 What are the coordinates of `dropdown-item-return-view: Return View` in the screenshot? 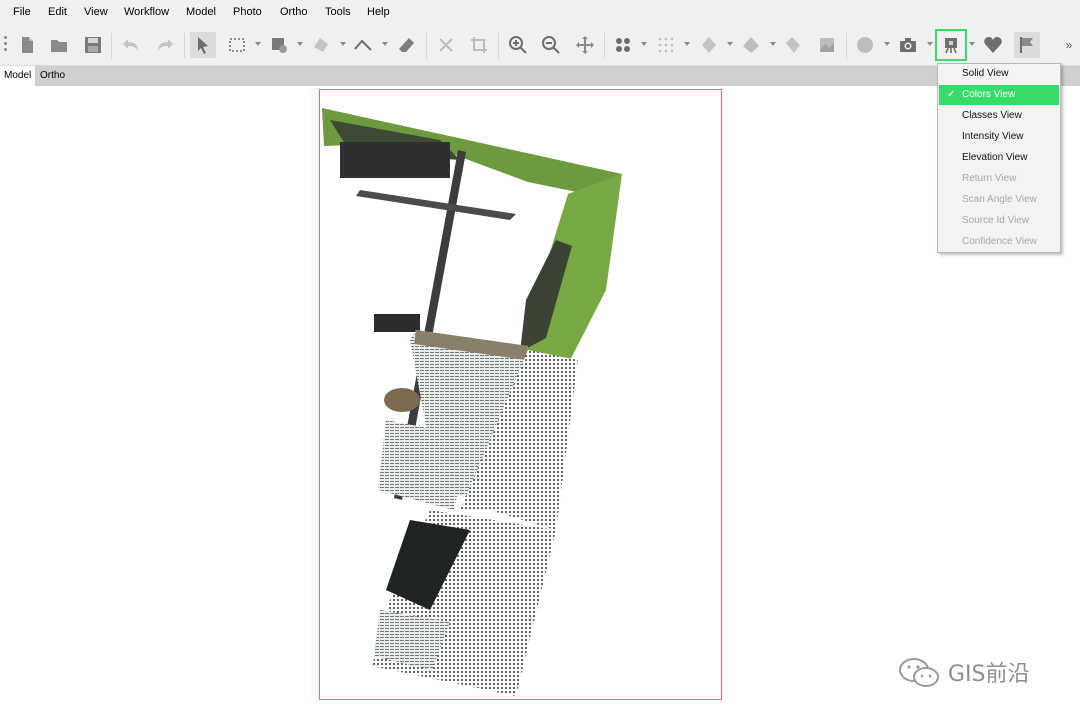 It's located at (999, 179).